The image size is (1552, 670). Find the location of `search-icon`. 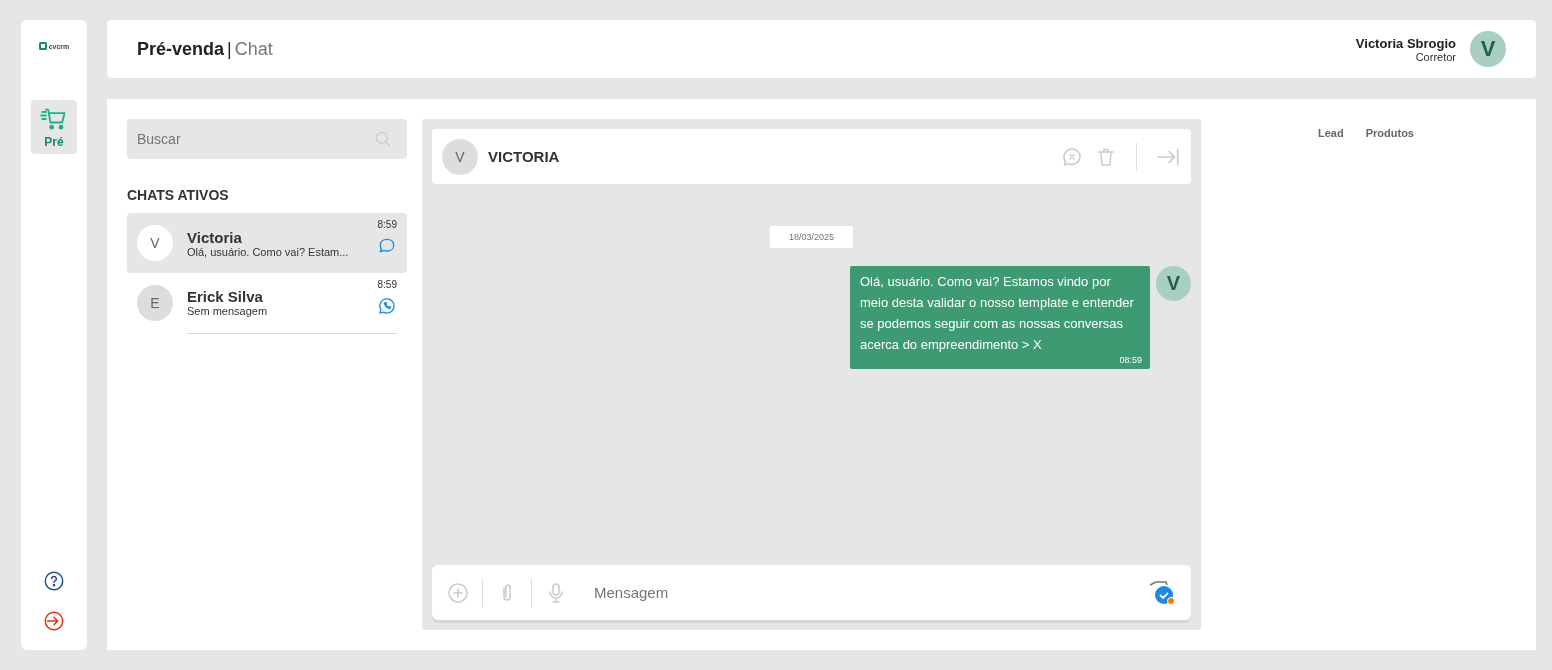

search-icon is located at coordinates (383, 139).